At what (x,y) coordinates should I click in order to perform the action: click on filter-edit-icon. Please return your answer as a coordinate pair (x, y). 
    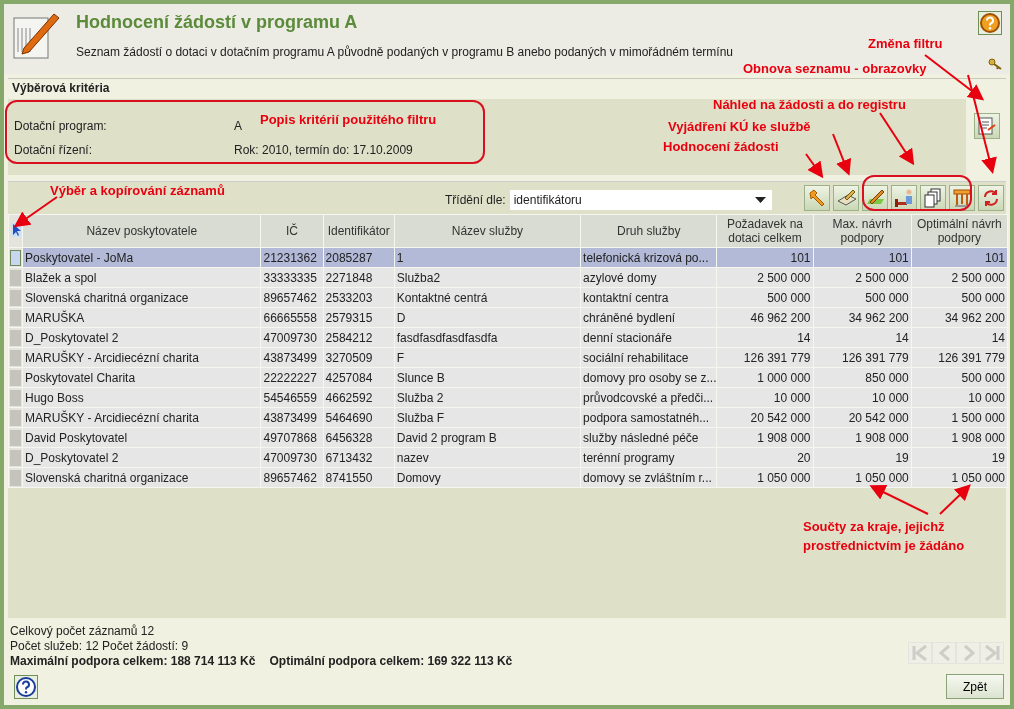
    Looking at the image, I should click on (987, 126).